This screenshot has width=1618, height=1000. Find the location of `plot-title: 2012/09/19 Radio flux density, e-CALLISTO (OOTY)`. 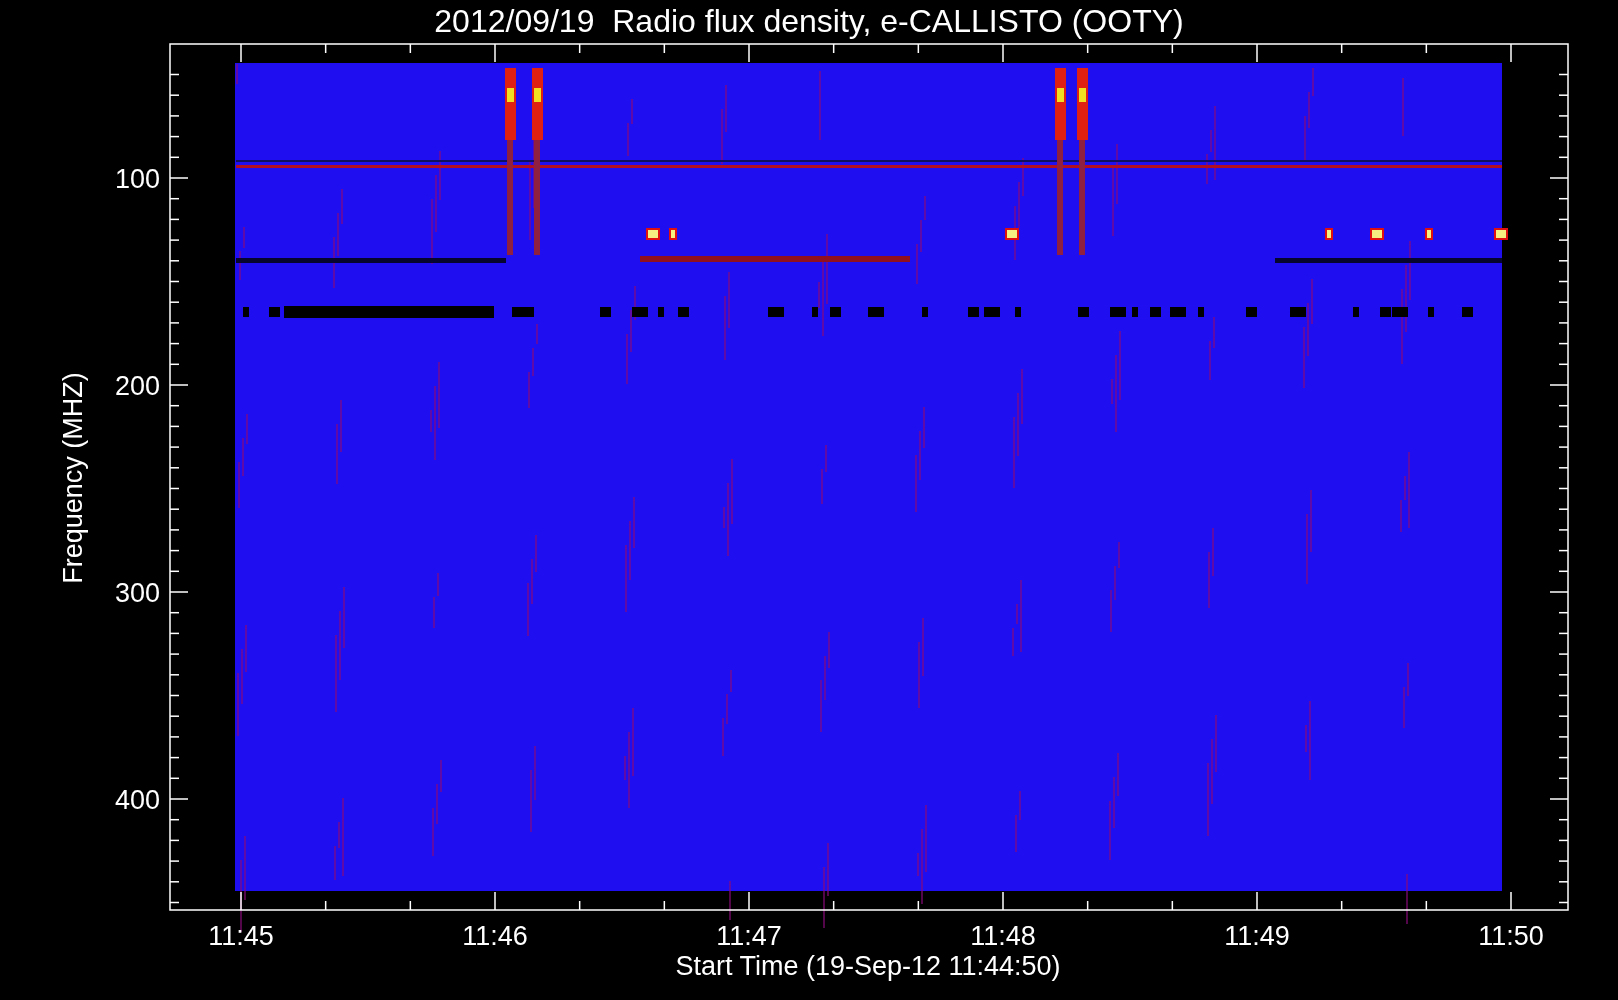

plot-title: 2012/09/19 Radio flux density, e-CALLISTO (OOTY) is located at coordinates (809, 21).